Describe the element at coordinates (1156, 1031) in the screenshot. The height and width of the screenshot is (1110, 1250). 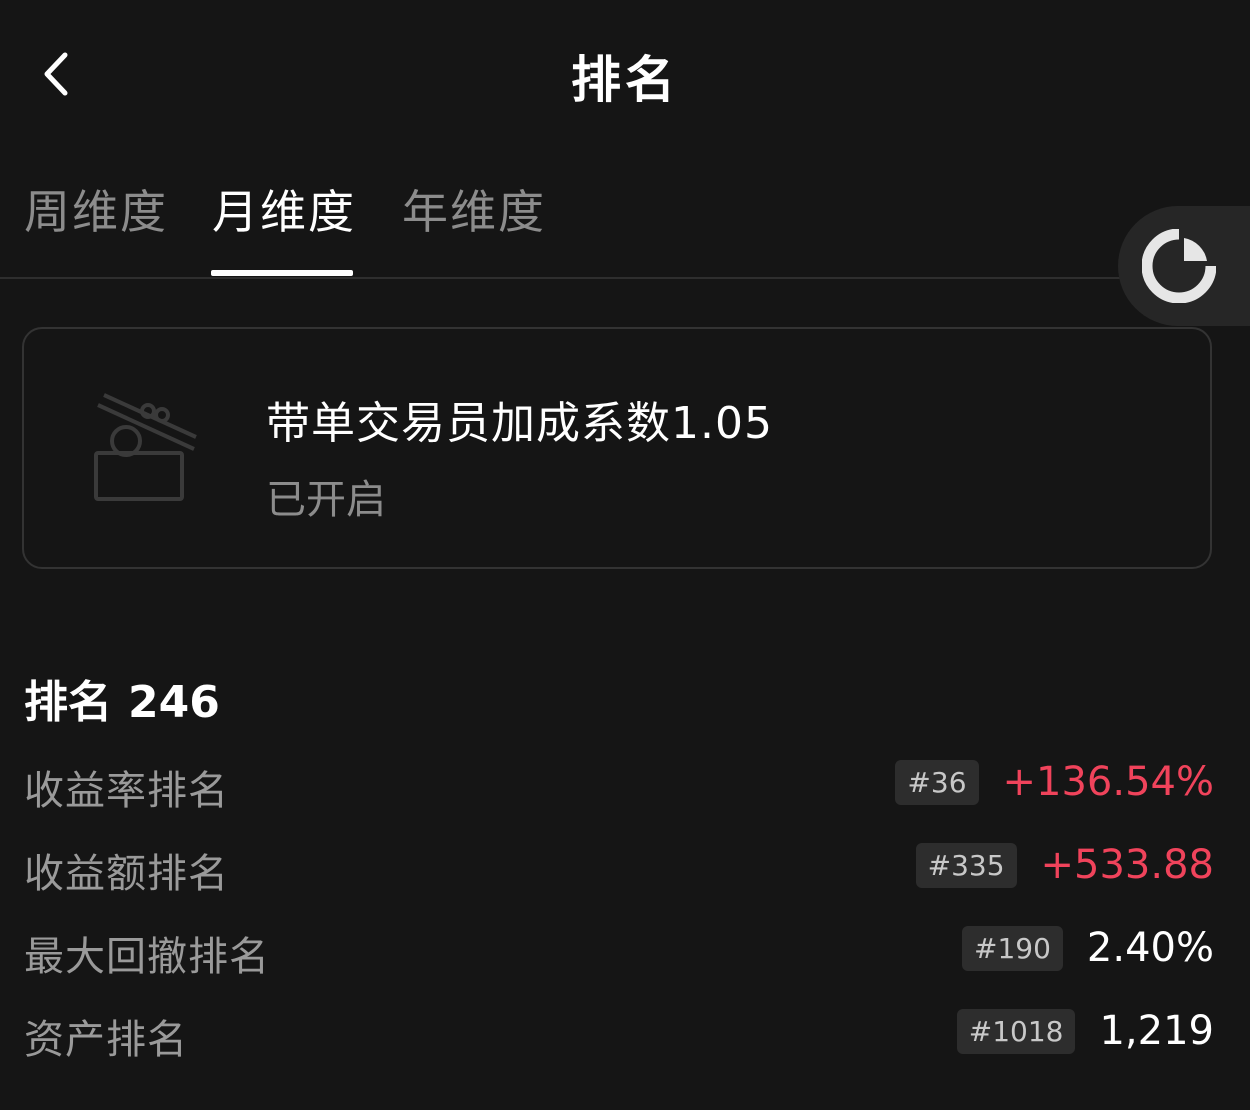
I see `row-value: 1,219` at that location.